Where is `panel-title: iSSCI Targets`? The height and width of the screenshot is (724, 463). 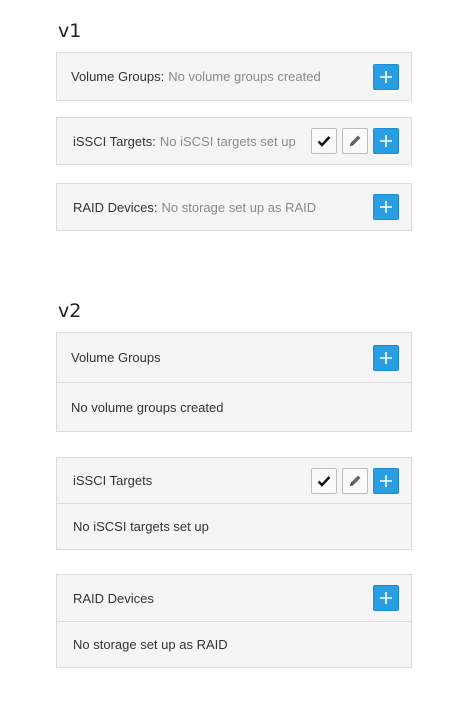 panel-title: iSSCI Targets is located at coordinates (113, 480).